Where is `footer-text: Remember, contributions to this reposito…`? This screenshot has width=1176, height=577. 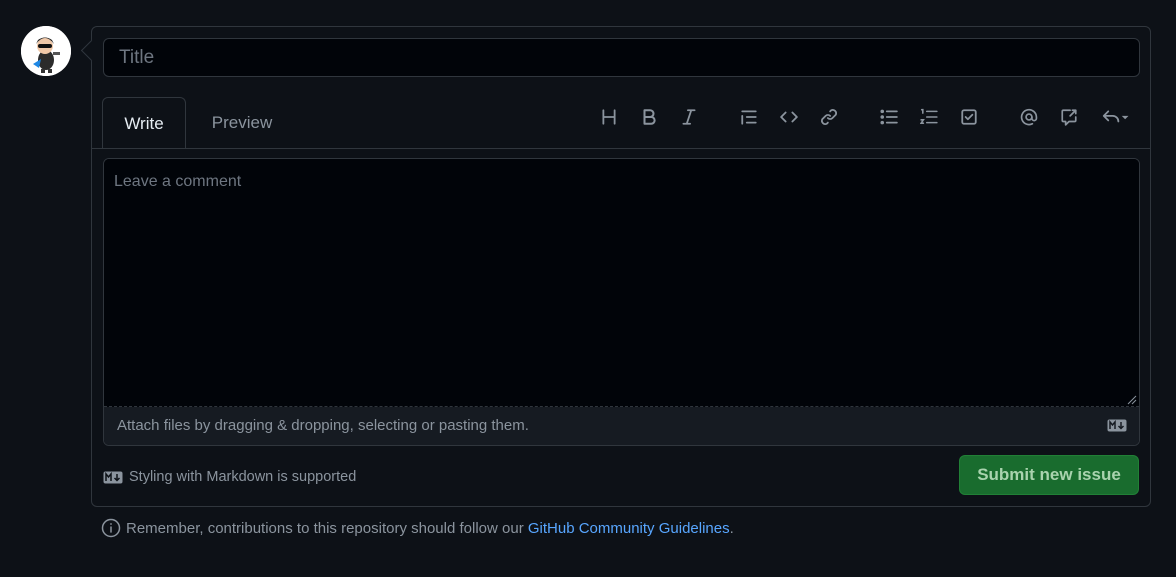 footer-text: Remember, contributions to this reposito… is located at coordinates (327, 528).